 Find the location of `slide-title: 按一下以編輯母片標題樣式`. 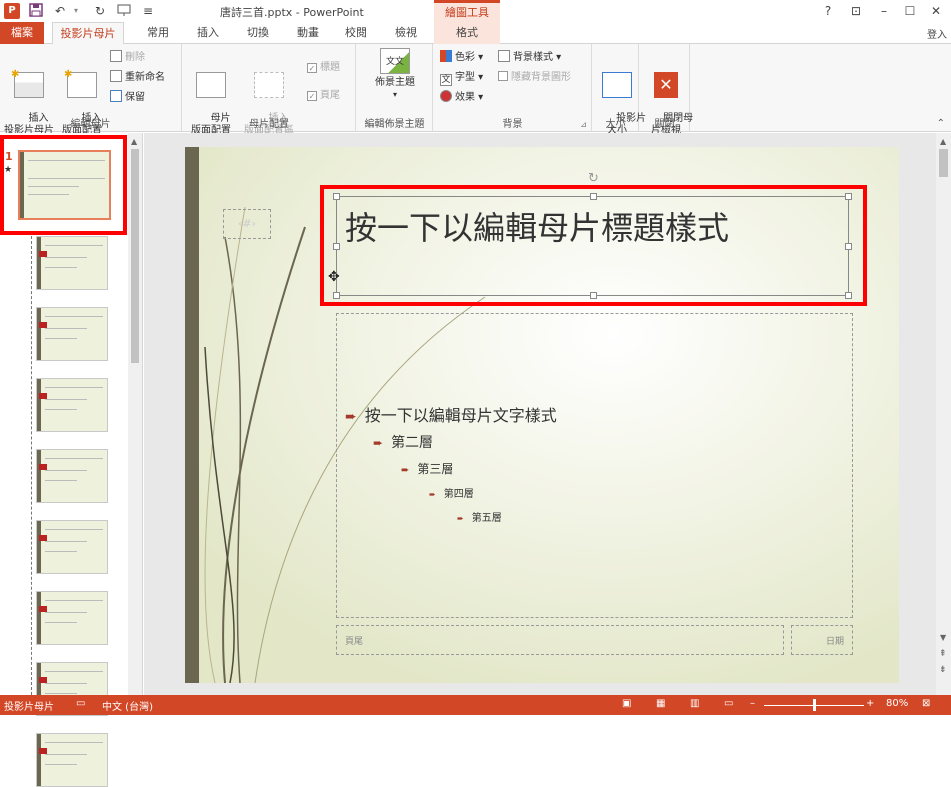

slide-title: 按一下以編輯母片標題樣式 is located at coordinates (537, 226).